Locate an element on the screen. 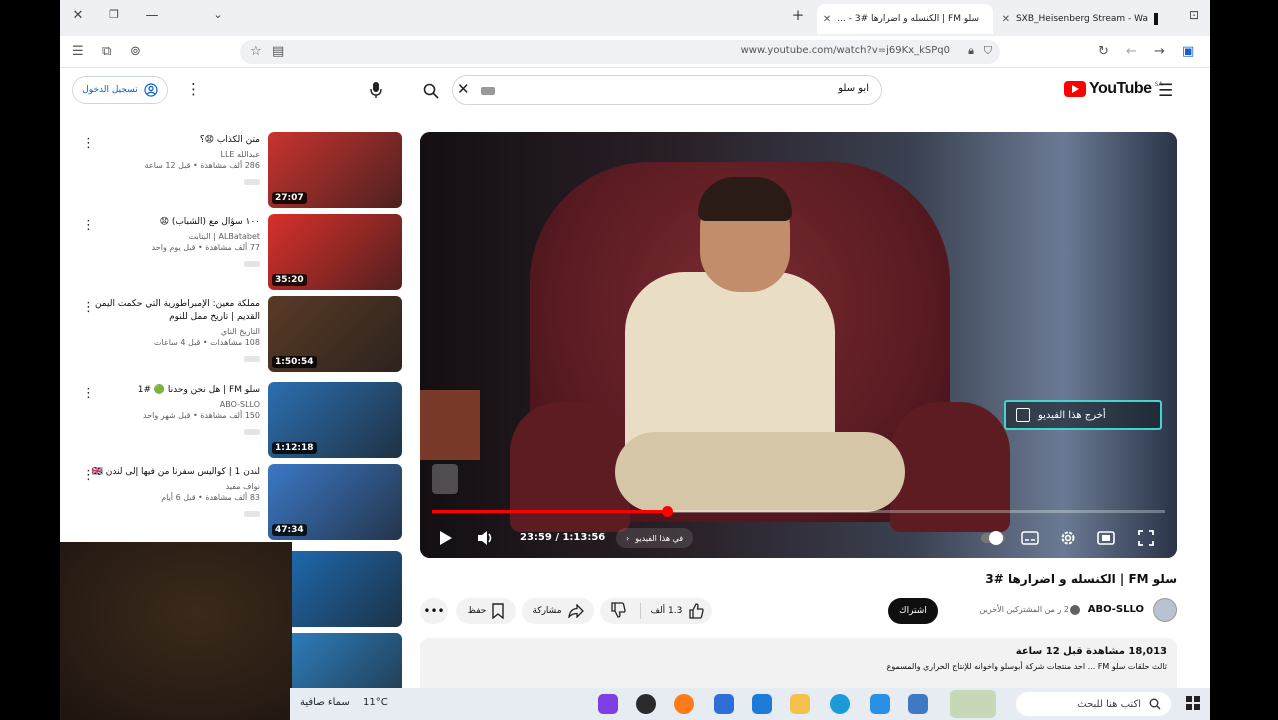 The height and width of the screenshot is (720, 1278). minimize-window-icon: — is located at coordinates (152, 15).